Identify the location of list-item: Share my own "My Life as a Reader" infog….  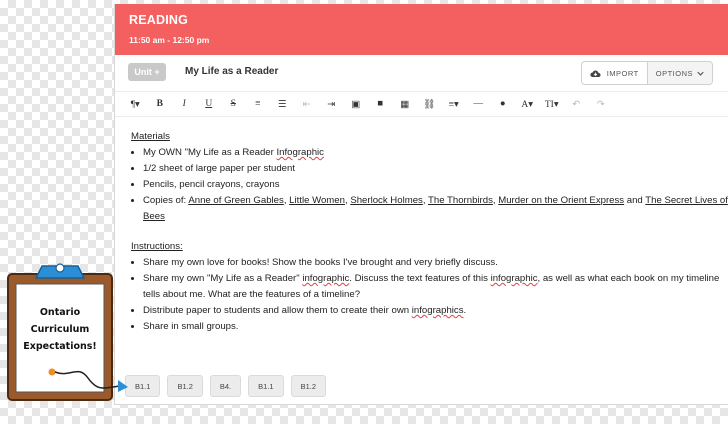
(435, 287).